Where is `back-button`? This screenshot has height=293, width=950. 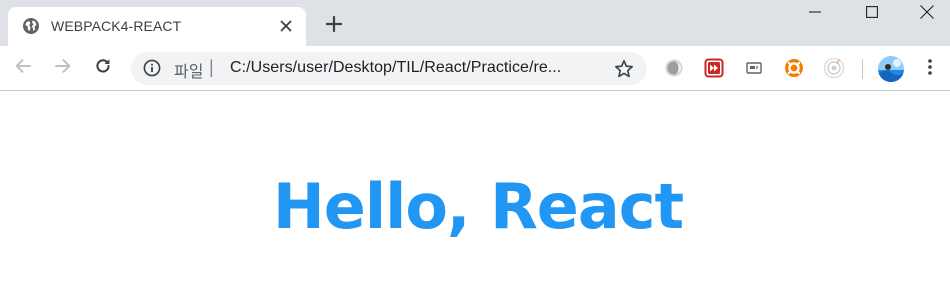 back-button is located at coordinates (23, 68).